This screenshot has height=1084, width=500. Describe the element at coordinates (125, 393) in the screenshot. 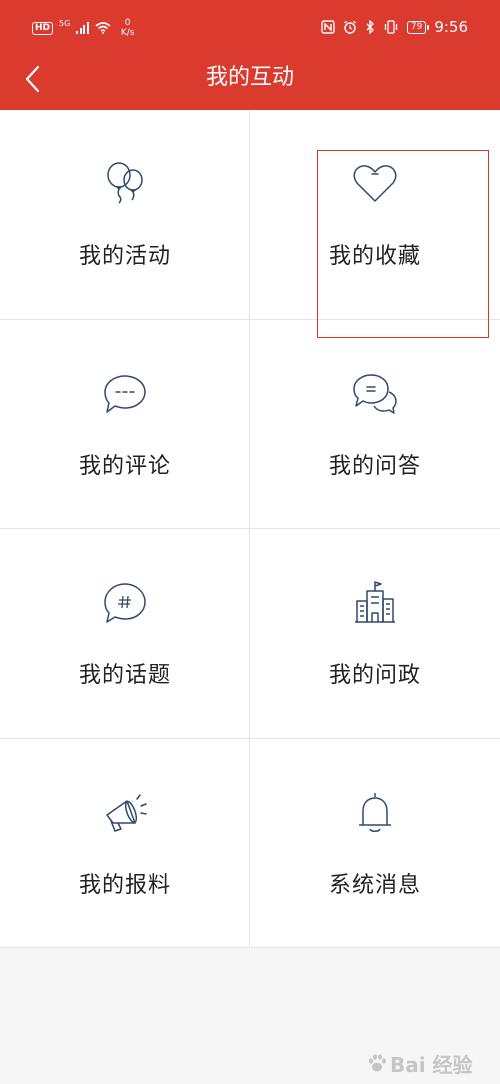

I see `comment-icon` at that location.